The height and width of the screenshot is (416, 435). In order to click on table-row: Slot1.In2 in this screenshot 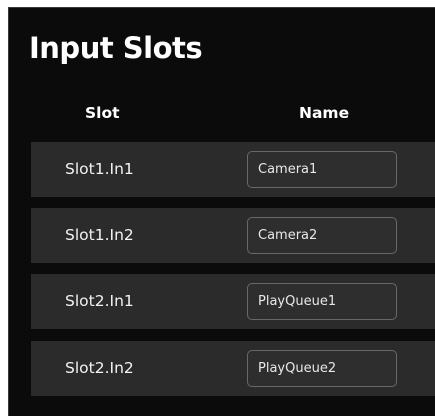, I will do `click(233, 235)`.